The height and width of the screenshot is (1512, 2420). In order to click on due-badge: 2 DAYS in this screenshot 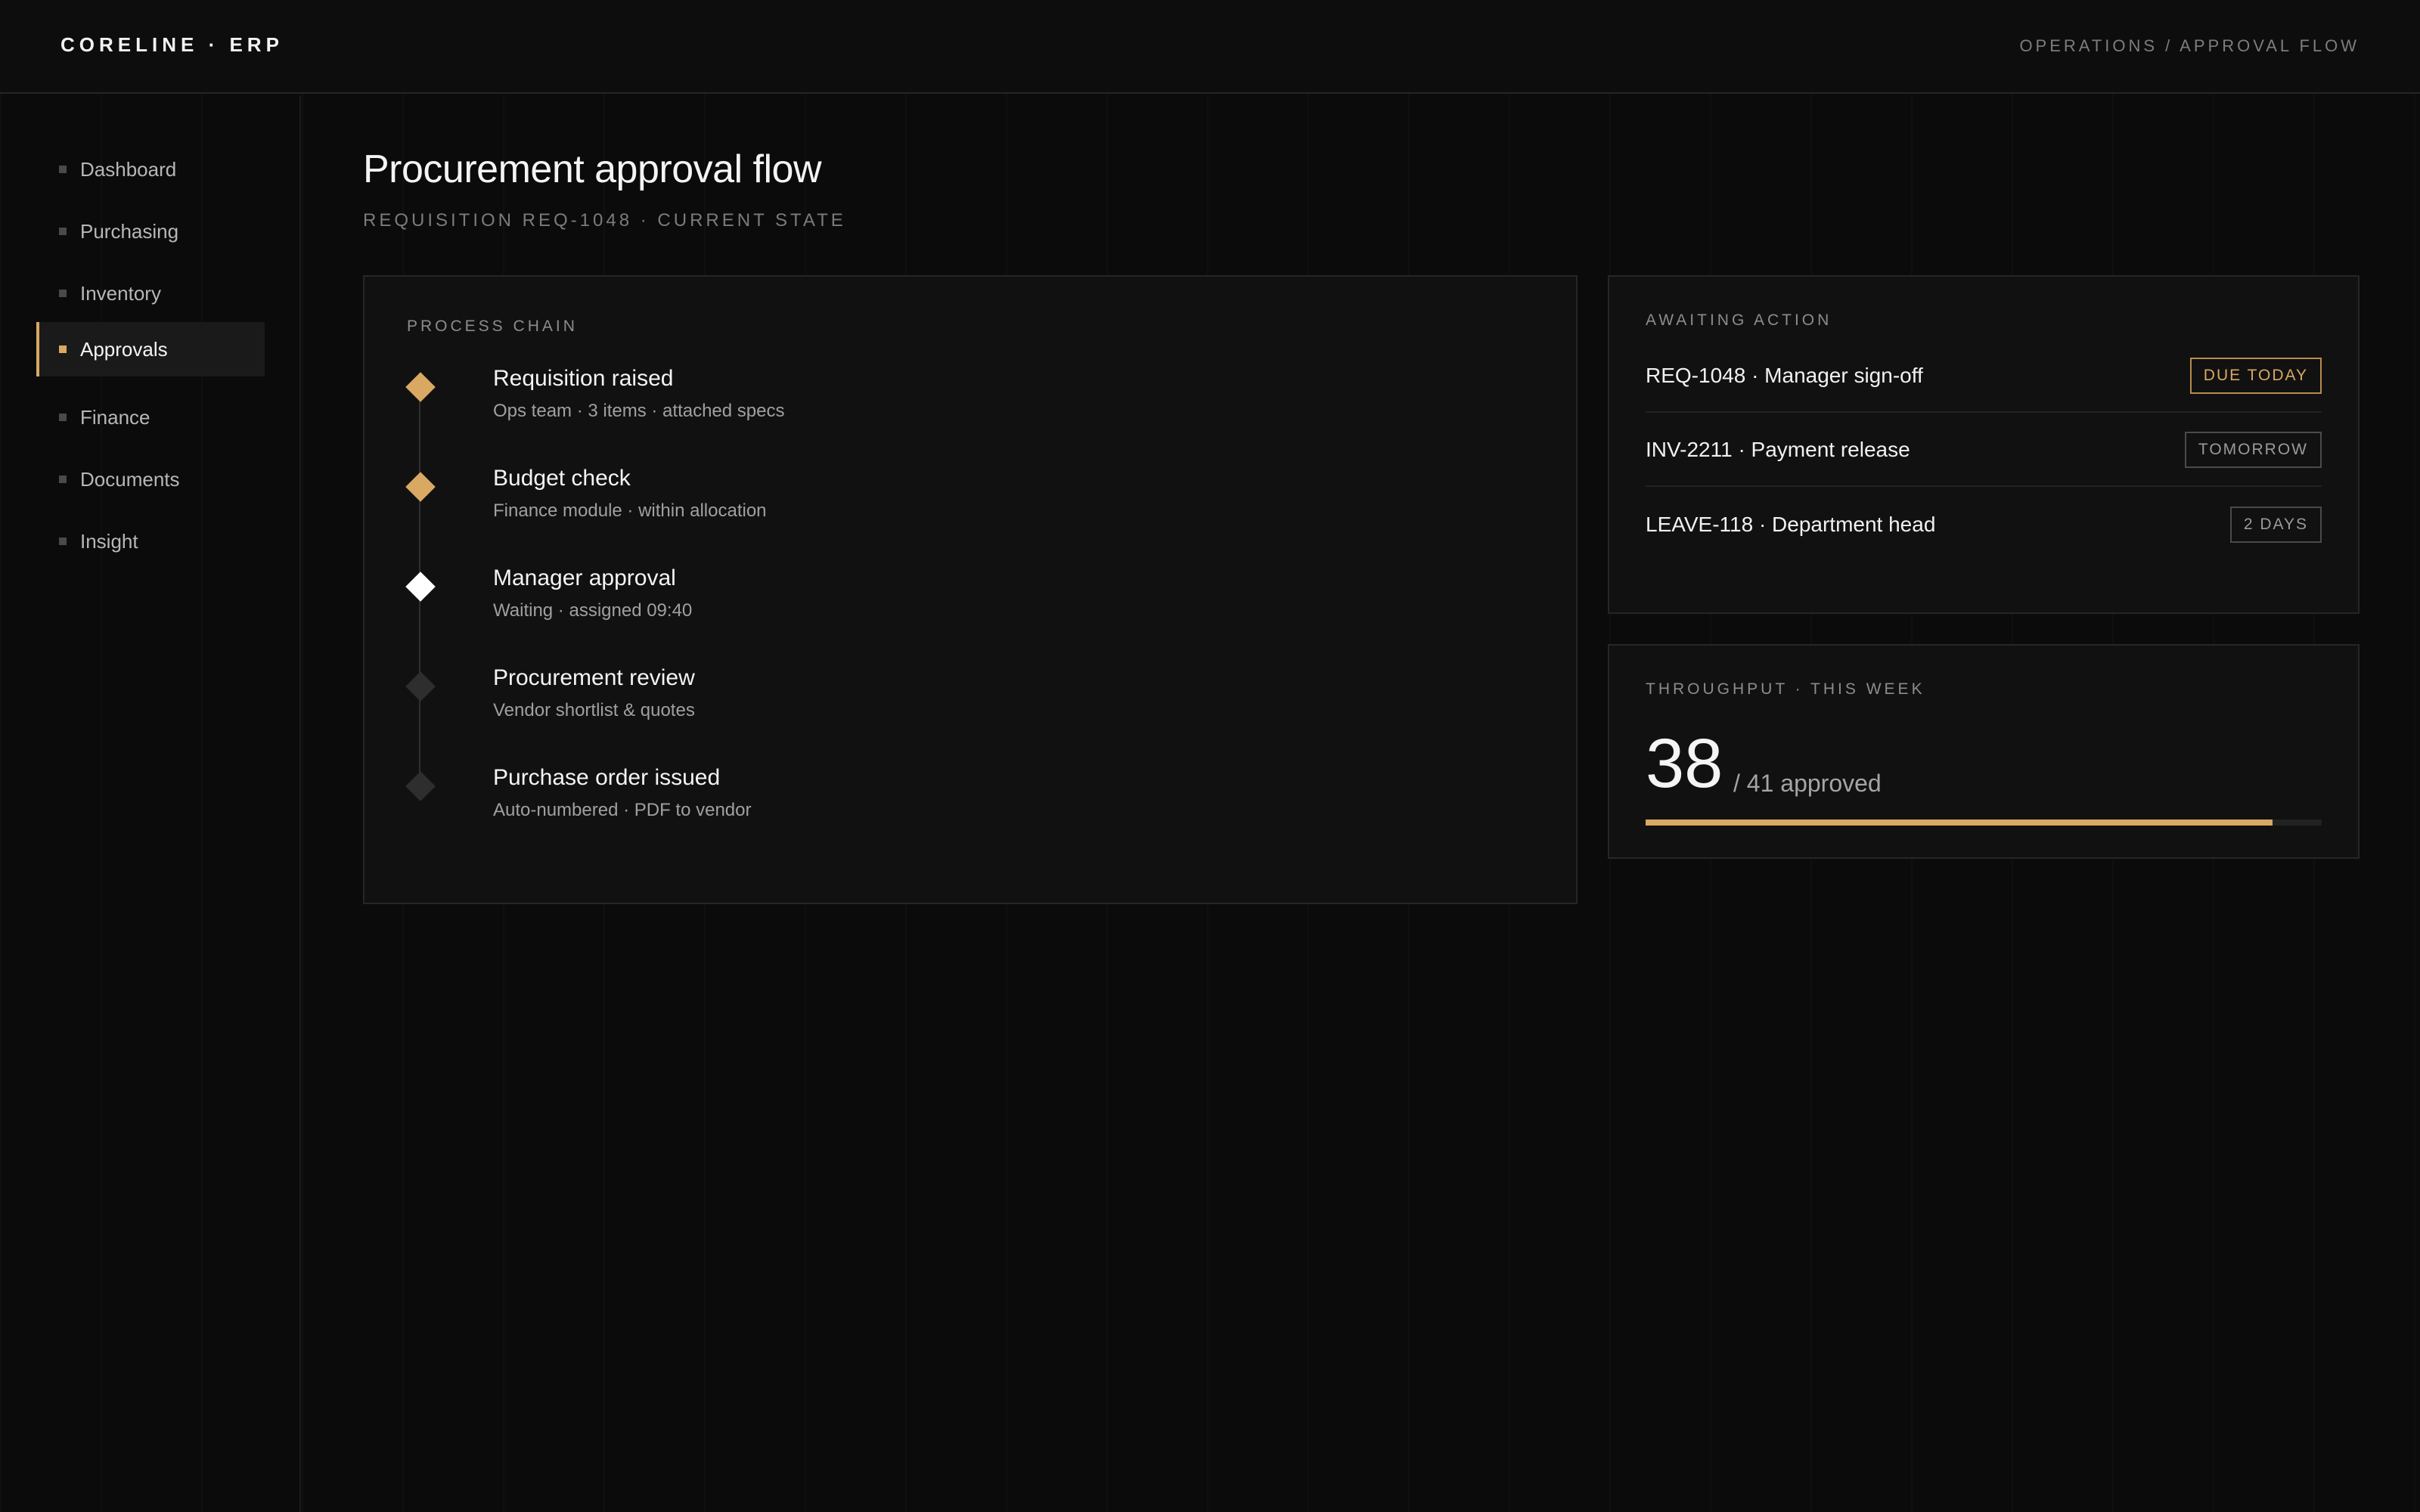, I will do `click(2275, 525)`.